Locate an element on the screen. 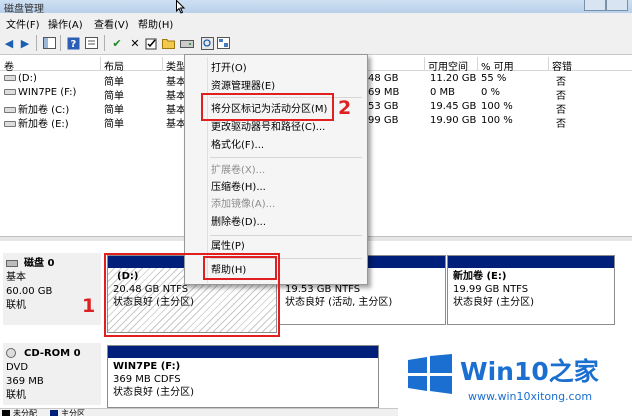 The width and height of the screenshot is (632, 416). annotation-number-1: 1 is located at coordinates (89, 306).